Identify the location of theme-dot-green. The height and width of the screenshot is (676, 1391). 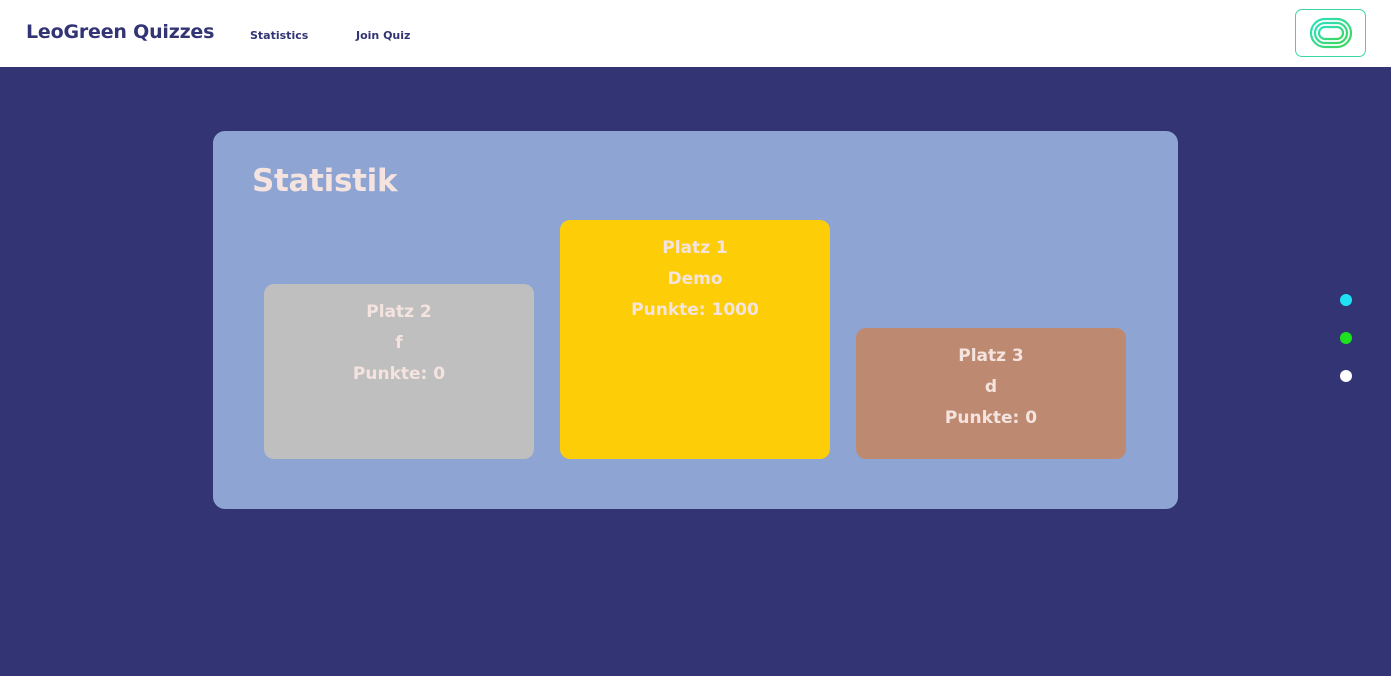
(1346, 338).